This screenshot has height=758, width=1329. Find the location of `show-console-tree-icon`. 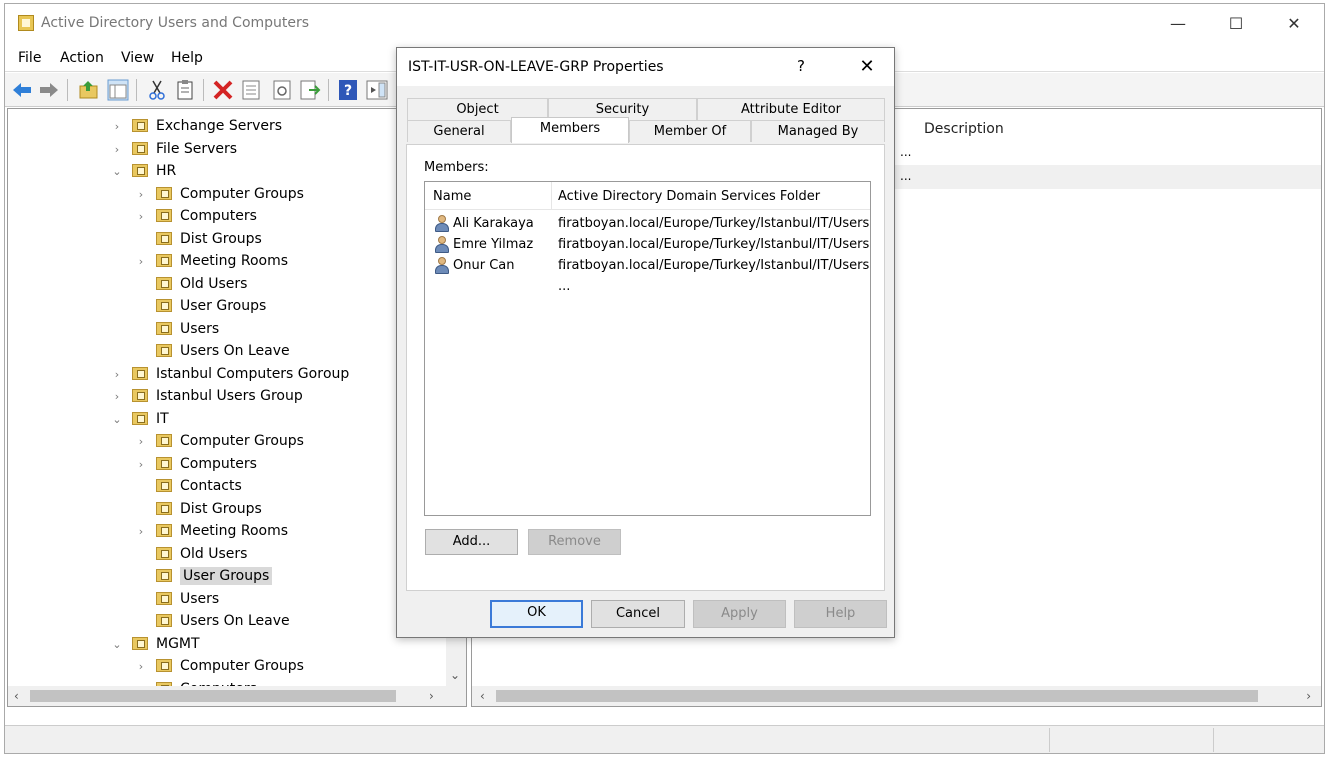

show-console-tree-icon is located at coordinates (118, 90).